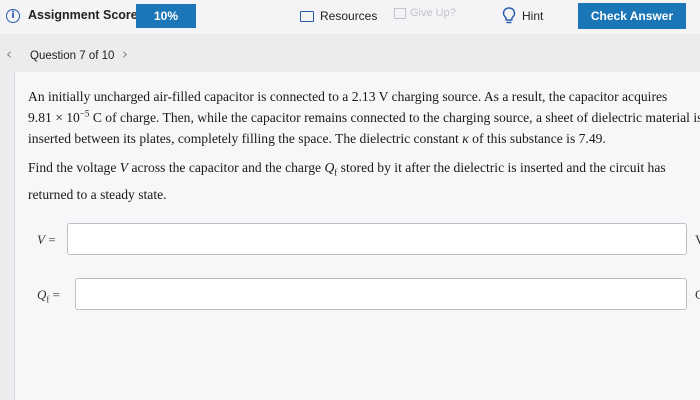 The height and width of the screenshot is (400, 700). I want to click on voltage-answer-label: V =, so click(46, 240).